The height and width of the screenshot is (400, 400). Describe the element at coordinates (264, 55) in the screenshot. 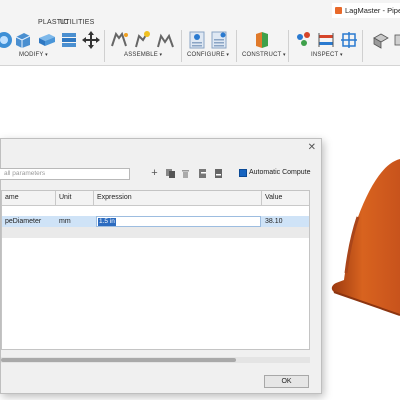

I see `construct-menu: CONSTRUCT` at that location.